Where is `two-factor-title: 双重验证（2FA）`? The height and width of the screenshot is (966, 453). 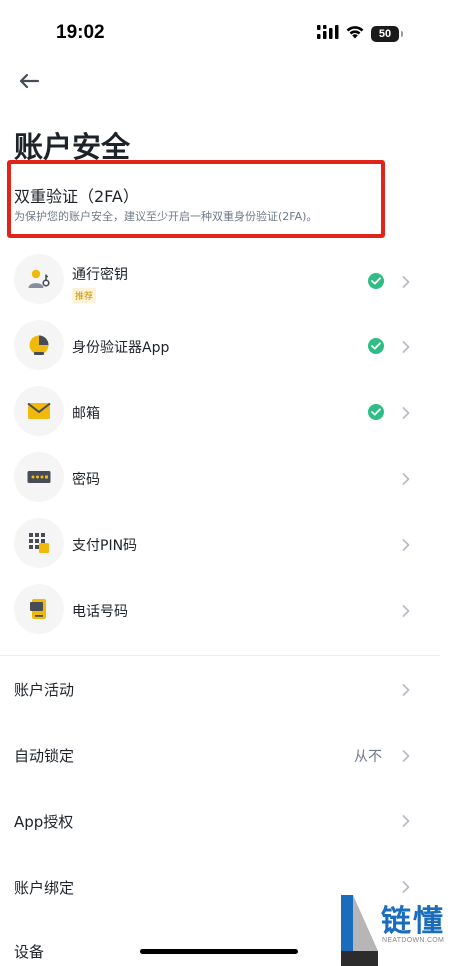 two-factor-title: 双重验证（2FA） is located at coordinates (76, 196).